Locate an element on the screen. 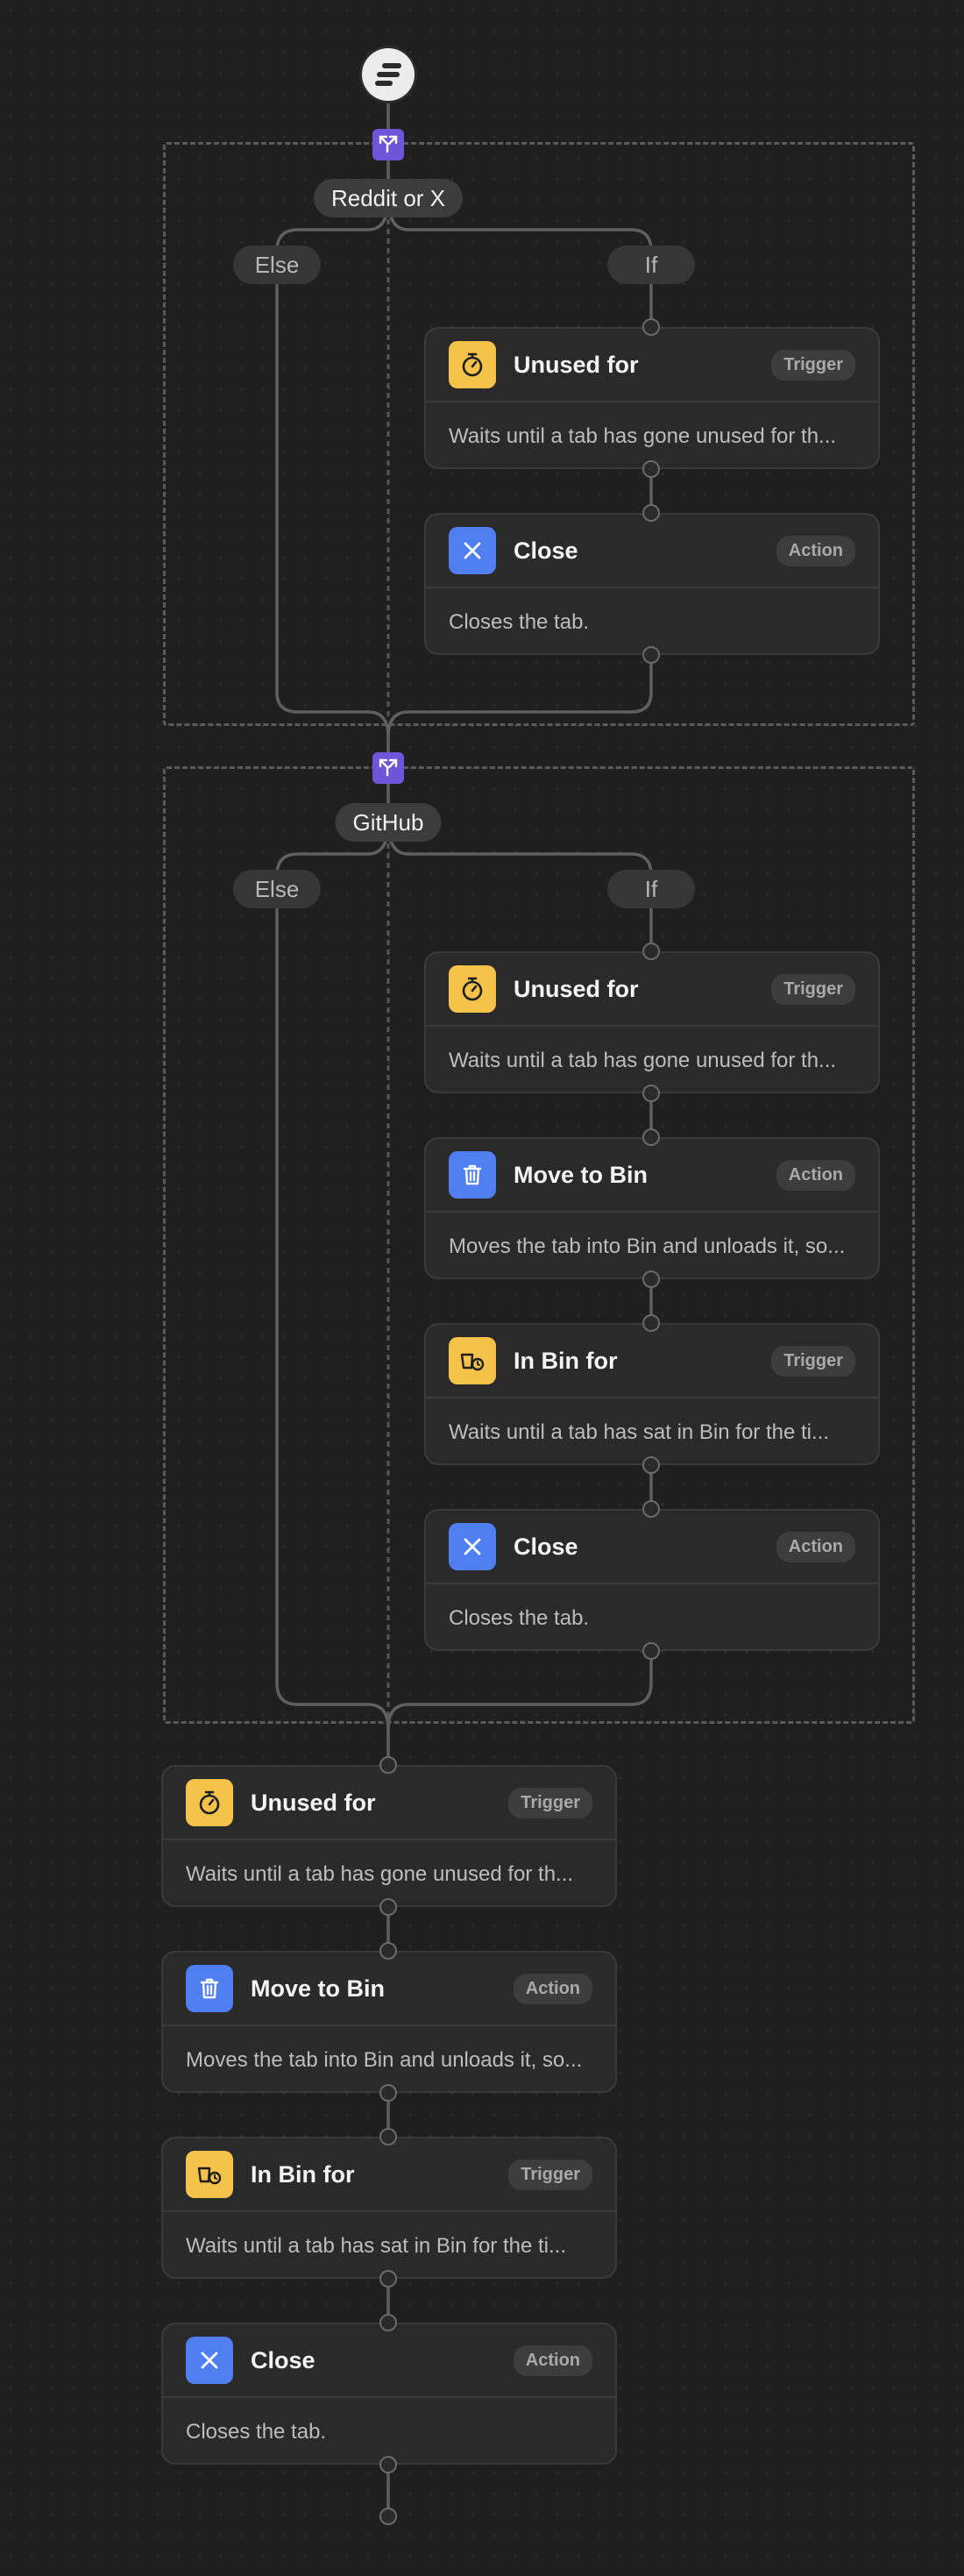 This screenshot has height=2576, width=964. condition-label: Reddit or X is located at coordinates (388, 198).